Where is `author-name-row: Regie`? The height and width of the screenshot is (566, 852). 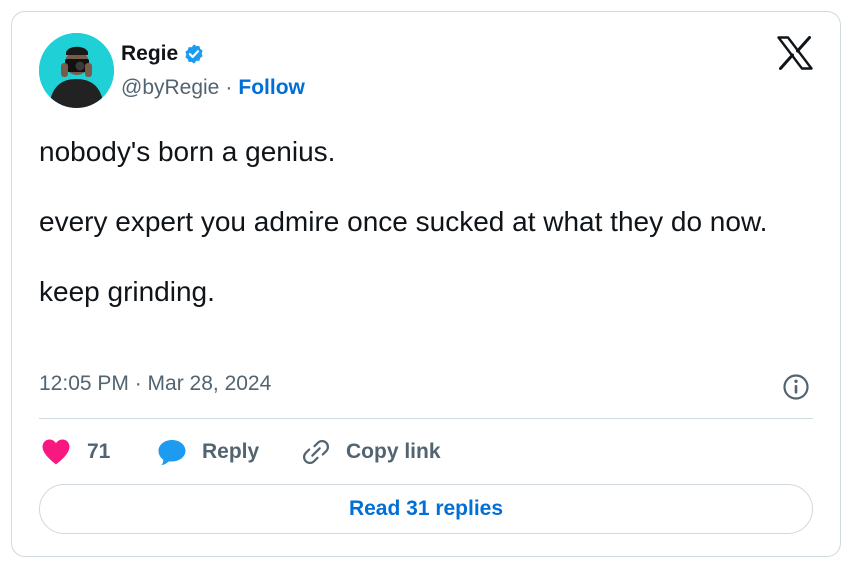 author-name-row: Regie is located at coordinates (163, 54).